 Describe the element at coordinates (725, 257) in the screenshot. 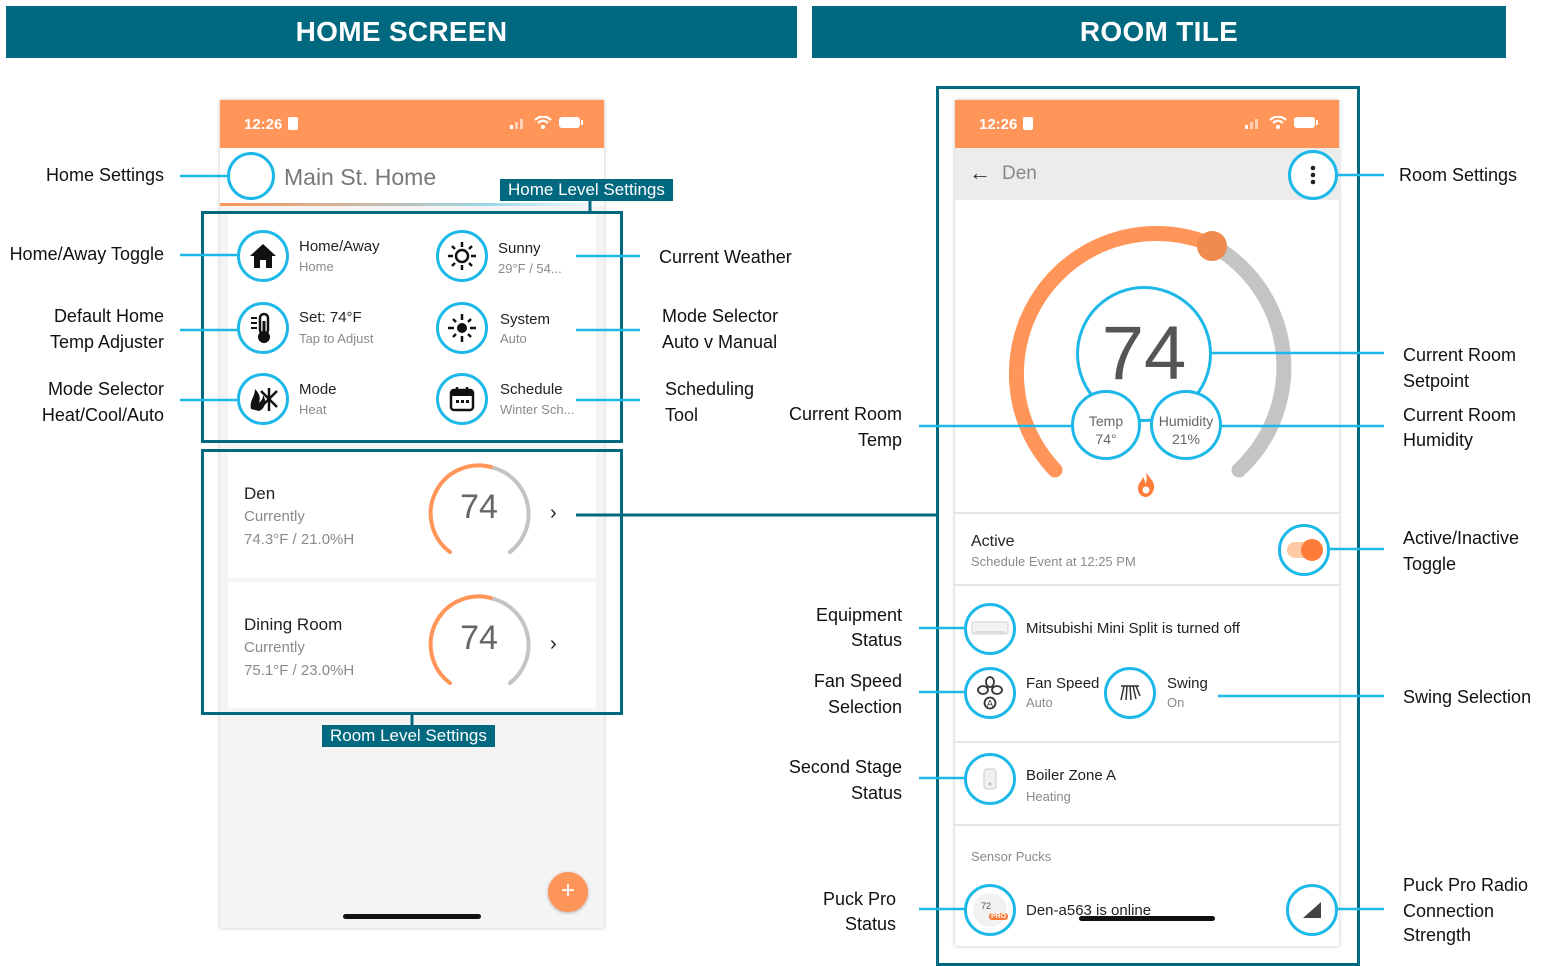

I see `label-weather: Current Weather` at that location.